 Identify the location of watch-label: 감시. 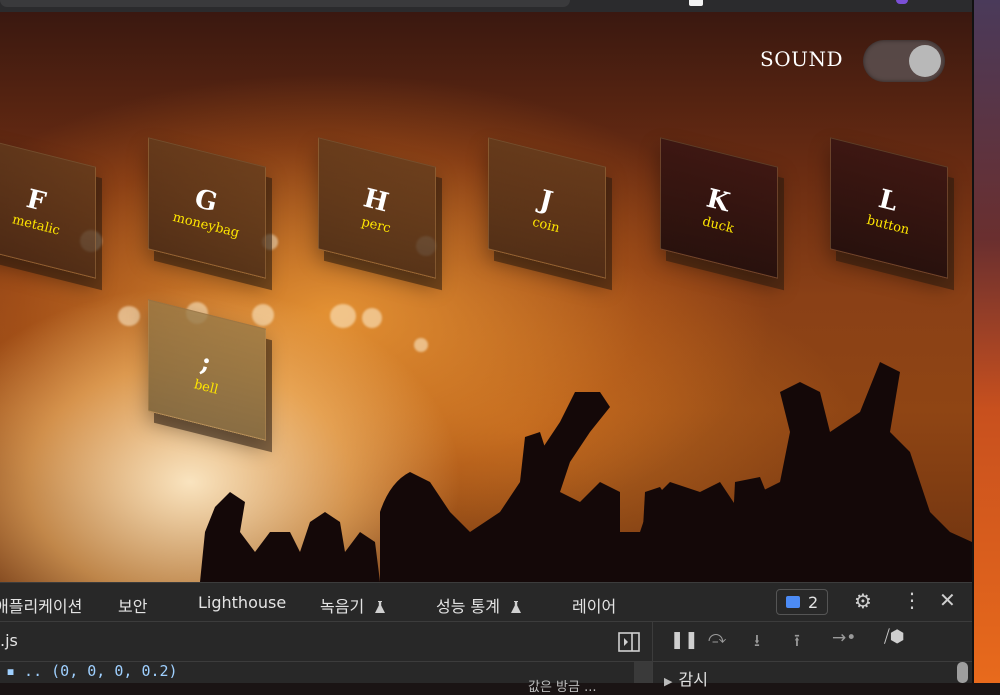
(693, 679).